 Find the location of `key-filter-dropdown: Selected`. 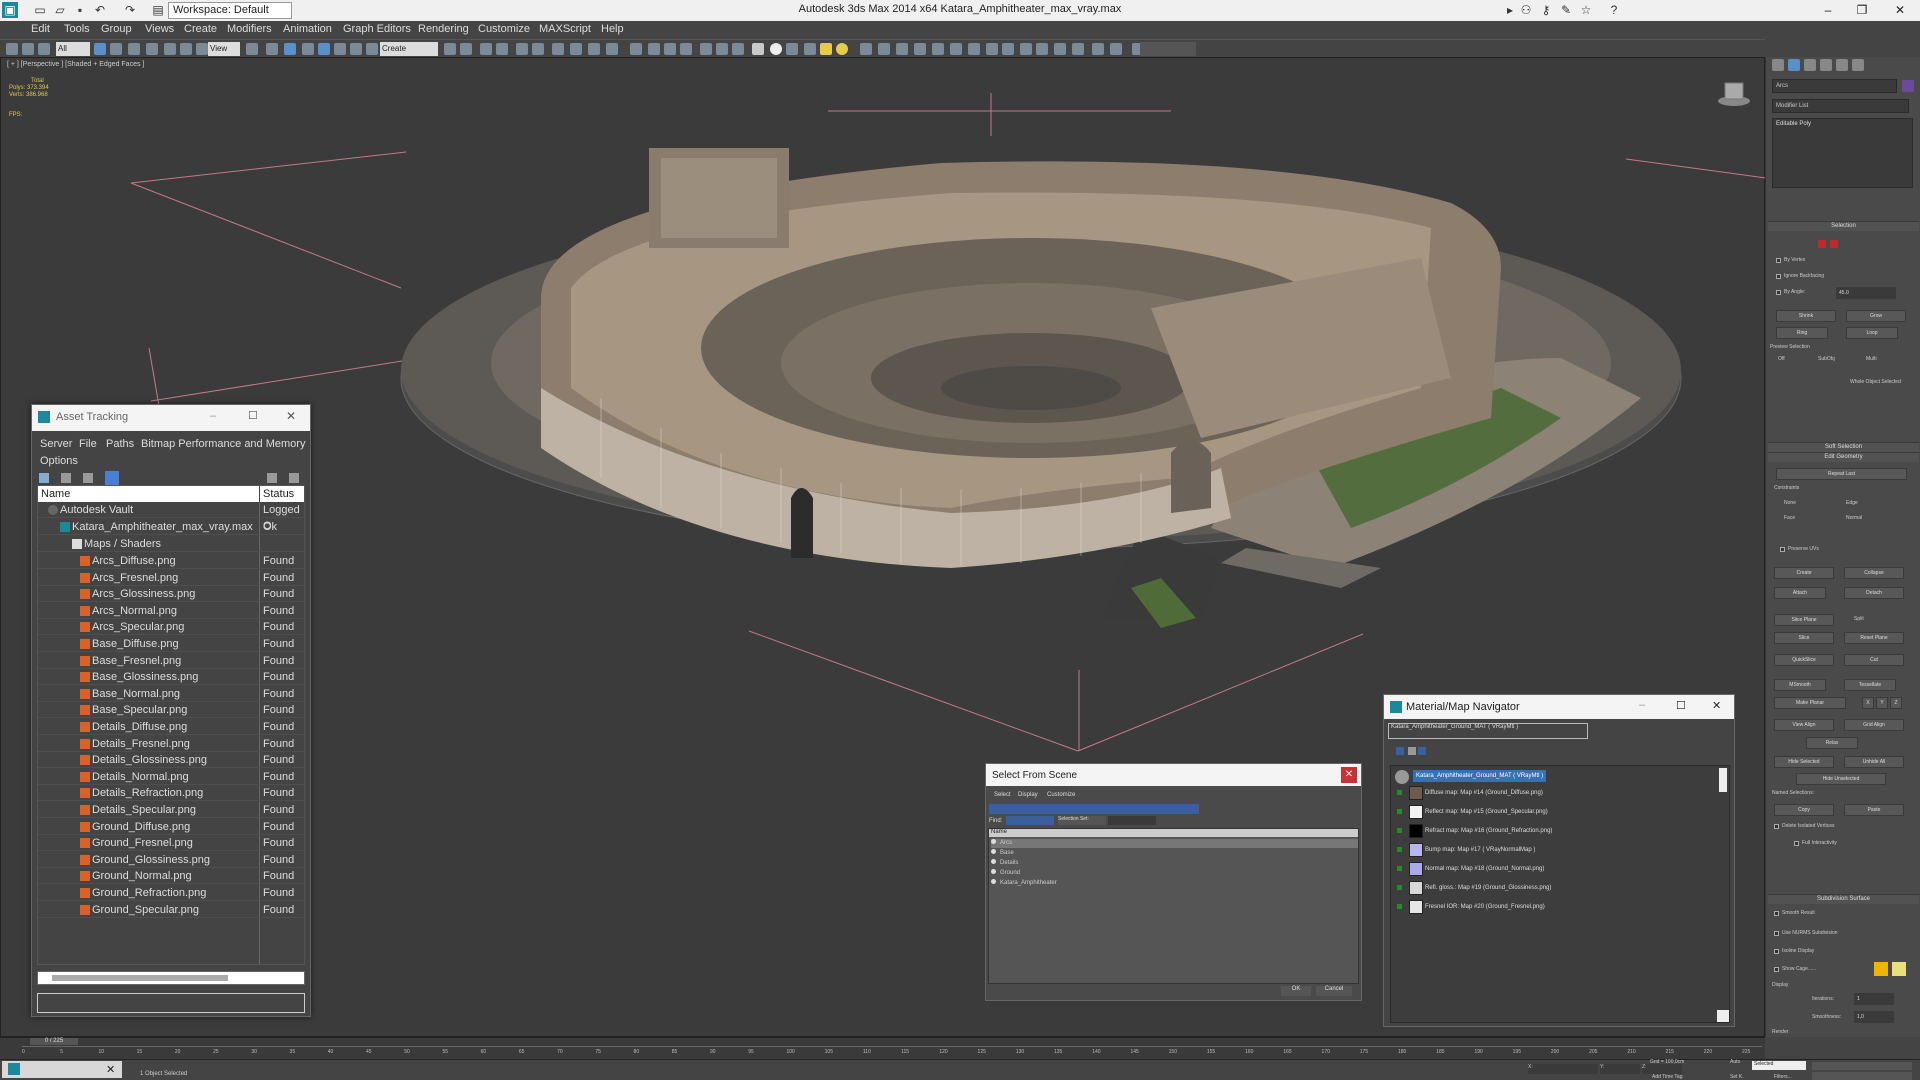

key-filter-dropdown: Selected is located at coordinates (1779, 1065).